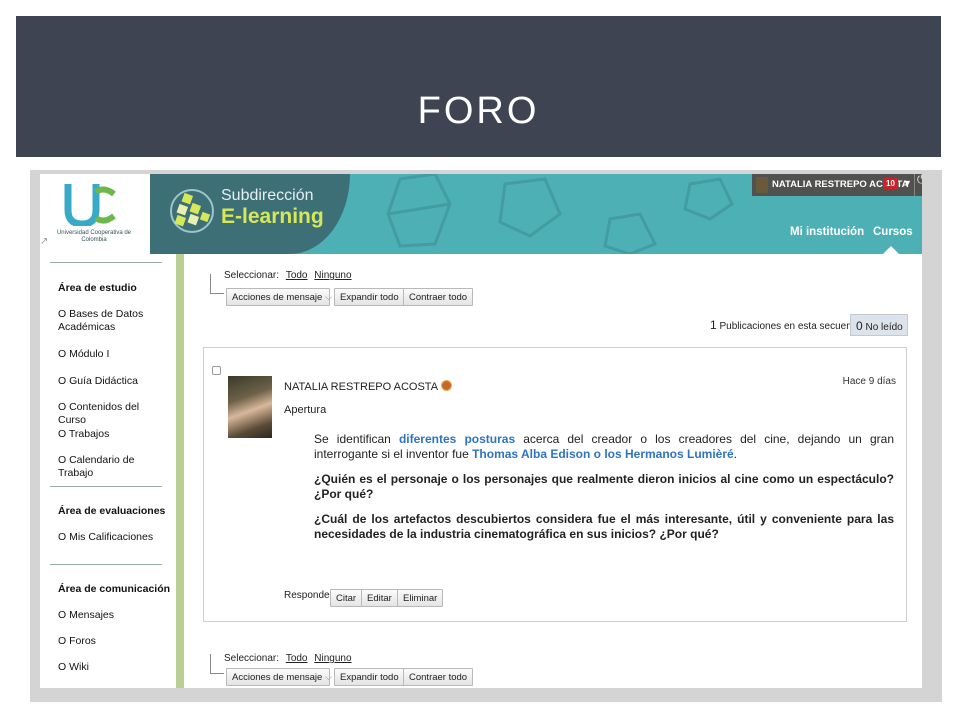  What do you see at coordinates (907, 183) in the screenshot?
I see `chevron-down-icon: ▼` at bounding box center [907, 183].